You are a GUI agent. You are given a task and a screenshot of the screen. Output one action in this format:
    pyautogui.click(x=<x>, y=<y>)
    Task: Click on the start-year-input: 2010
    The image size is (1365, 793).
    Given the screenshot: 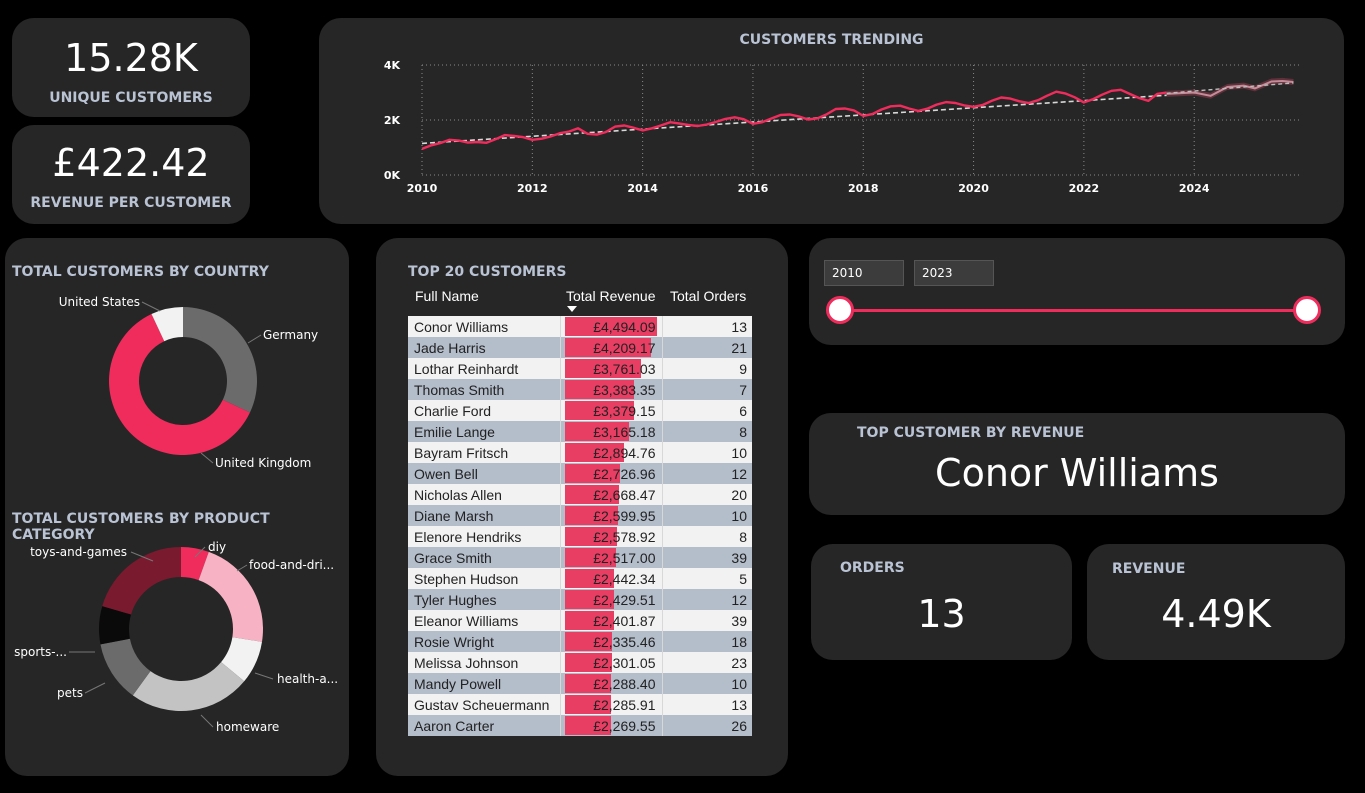 What is the action you would take?
    pyautogui.click(x=864, y=273)
    